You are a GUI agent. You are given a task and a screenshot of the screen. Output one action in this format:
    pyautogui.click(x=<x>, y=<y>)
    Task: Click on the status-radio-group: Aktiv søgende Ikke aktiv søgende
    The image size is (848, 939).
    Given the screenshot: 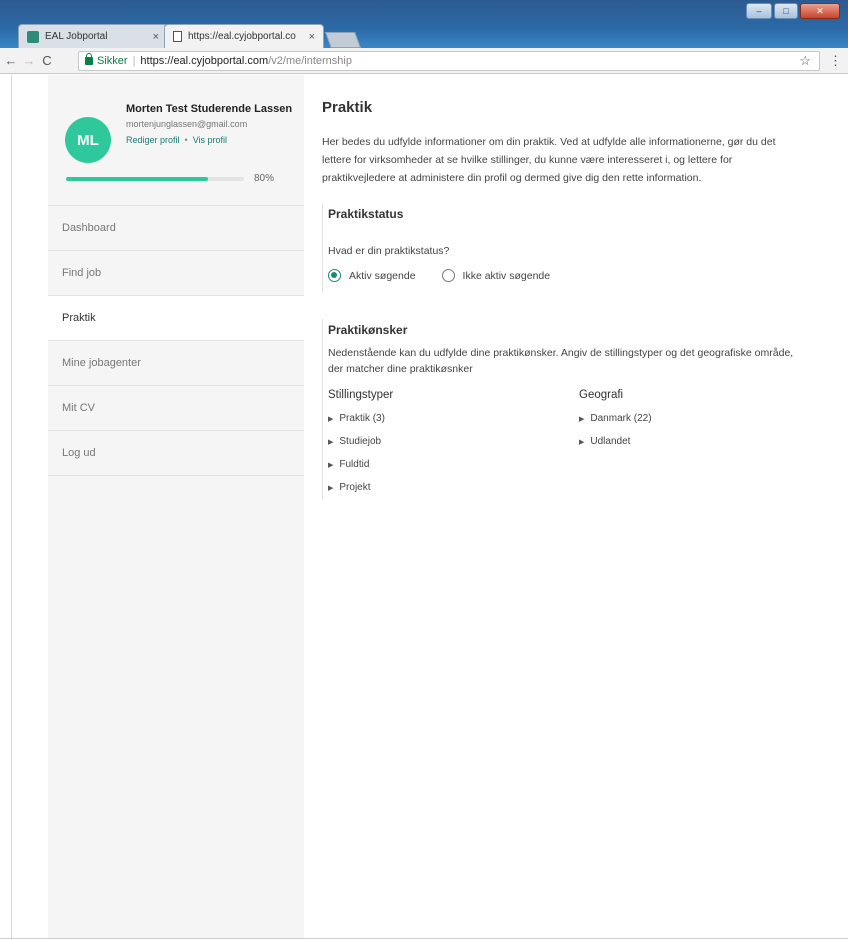 What is the action you would take?
    pyautogui.click(x=439, y=275)
    